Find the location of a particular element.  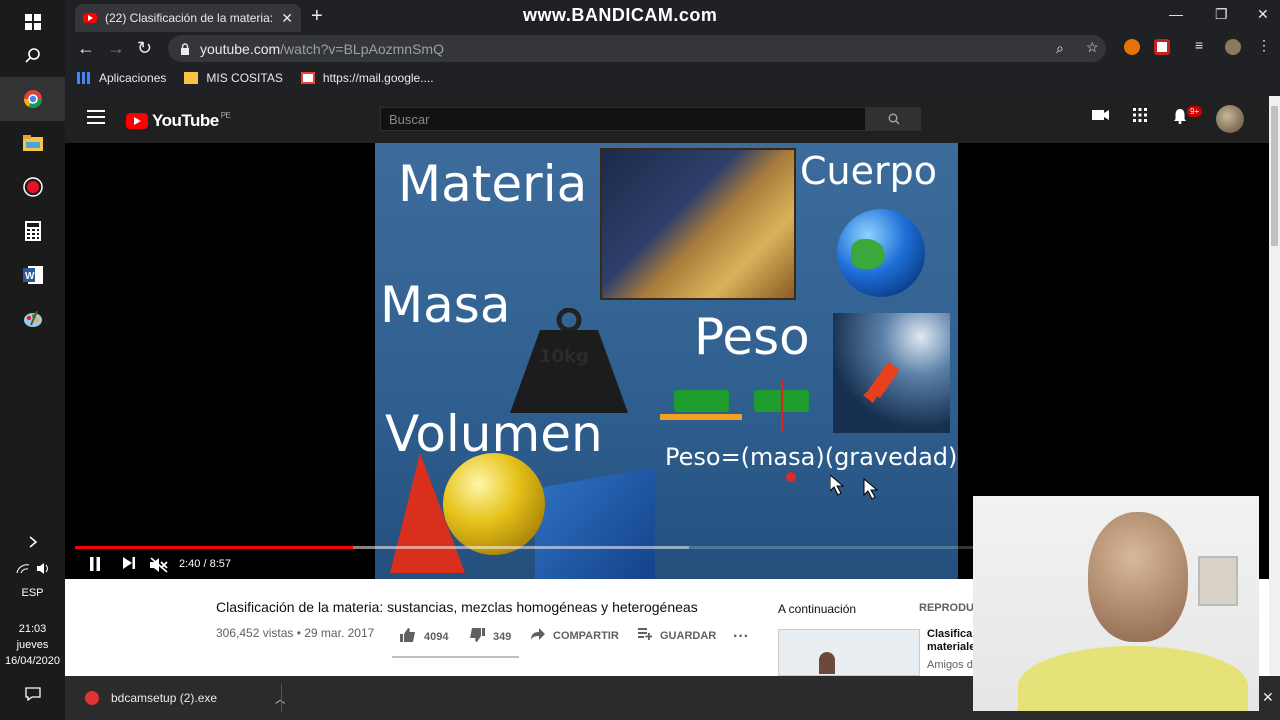

mute-button is located at coordinates (159, 566).